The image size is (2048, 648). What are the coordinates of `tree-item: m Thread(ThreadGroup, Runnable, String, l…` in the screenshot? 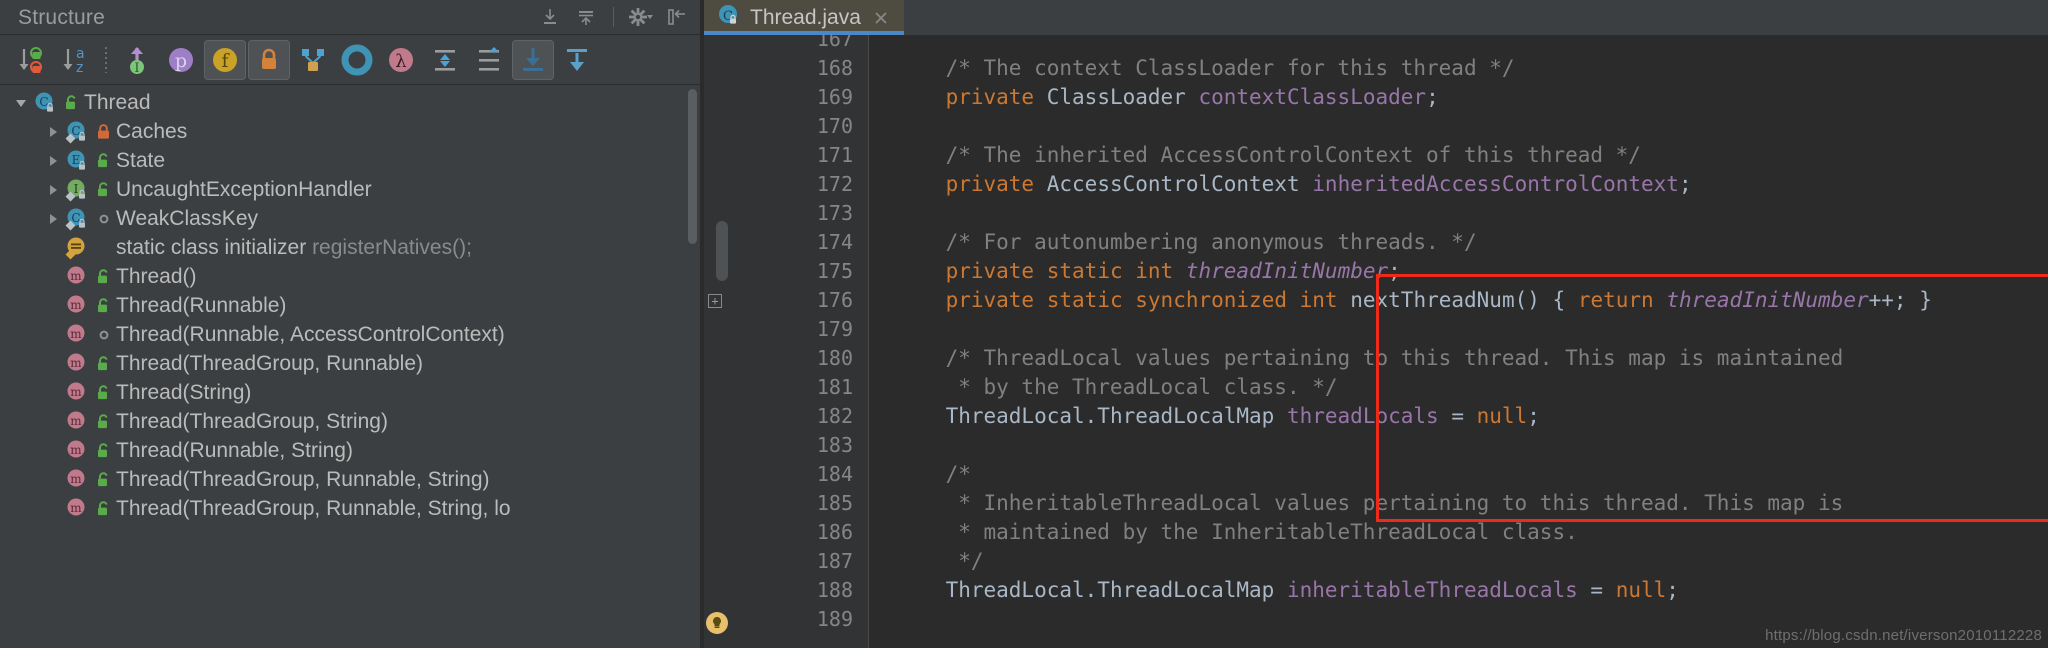 It's located at (350, 508).